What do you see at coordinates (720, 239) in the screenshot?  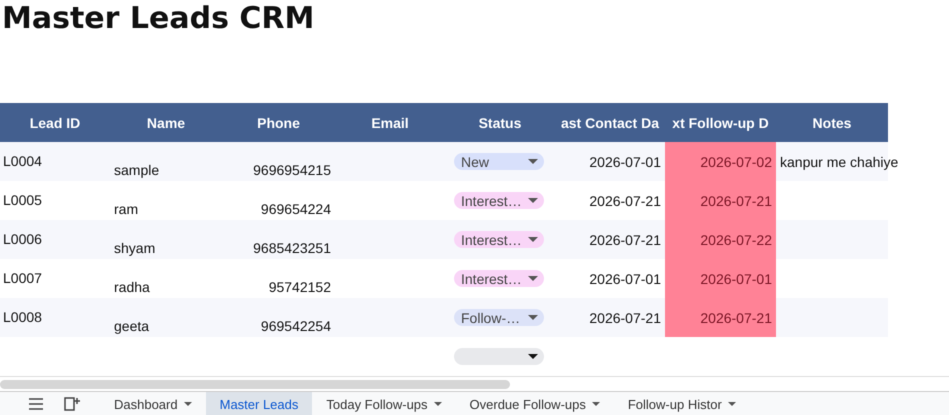 I see `table-cell: 2026-07-22` at bounding box center [720, 239].